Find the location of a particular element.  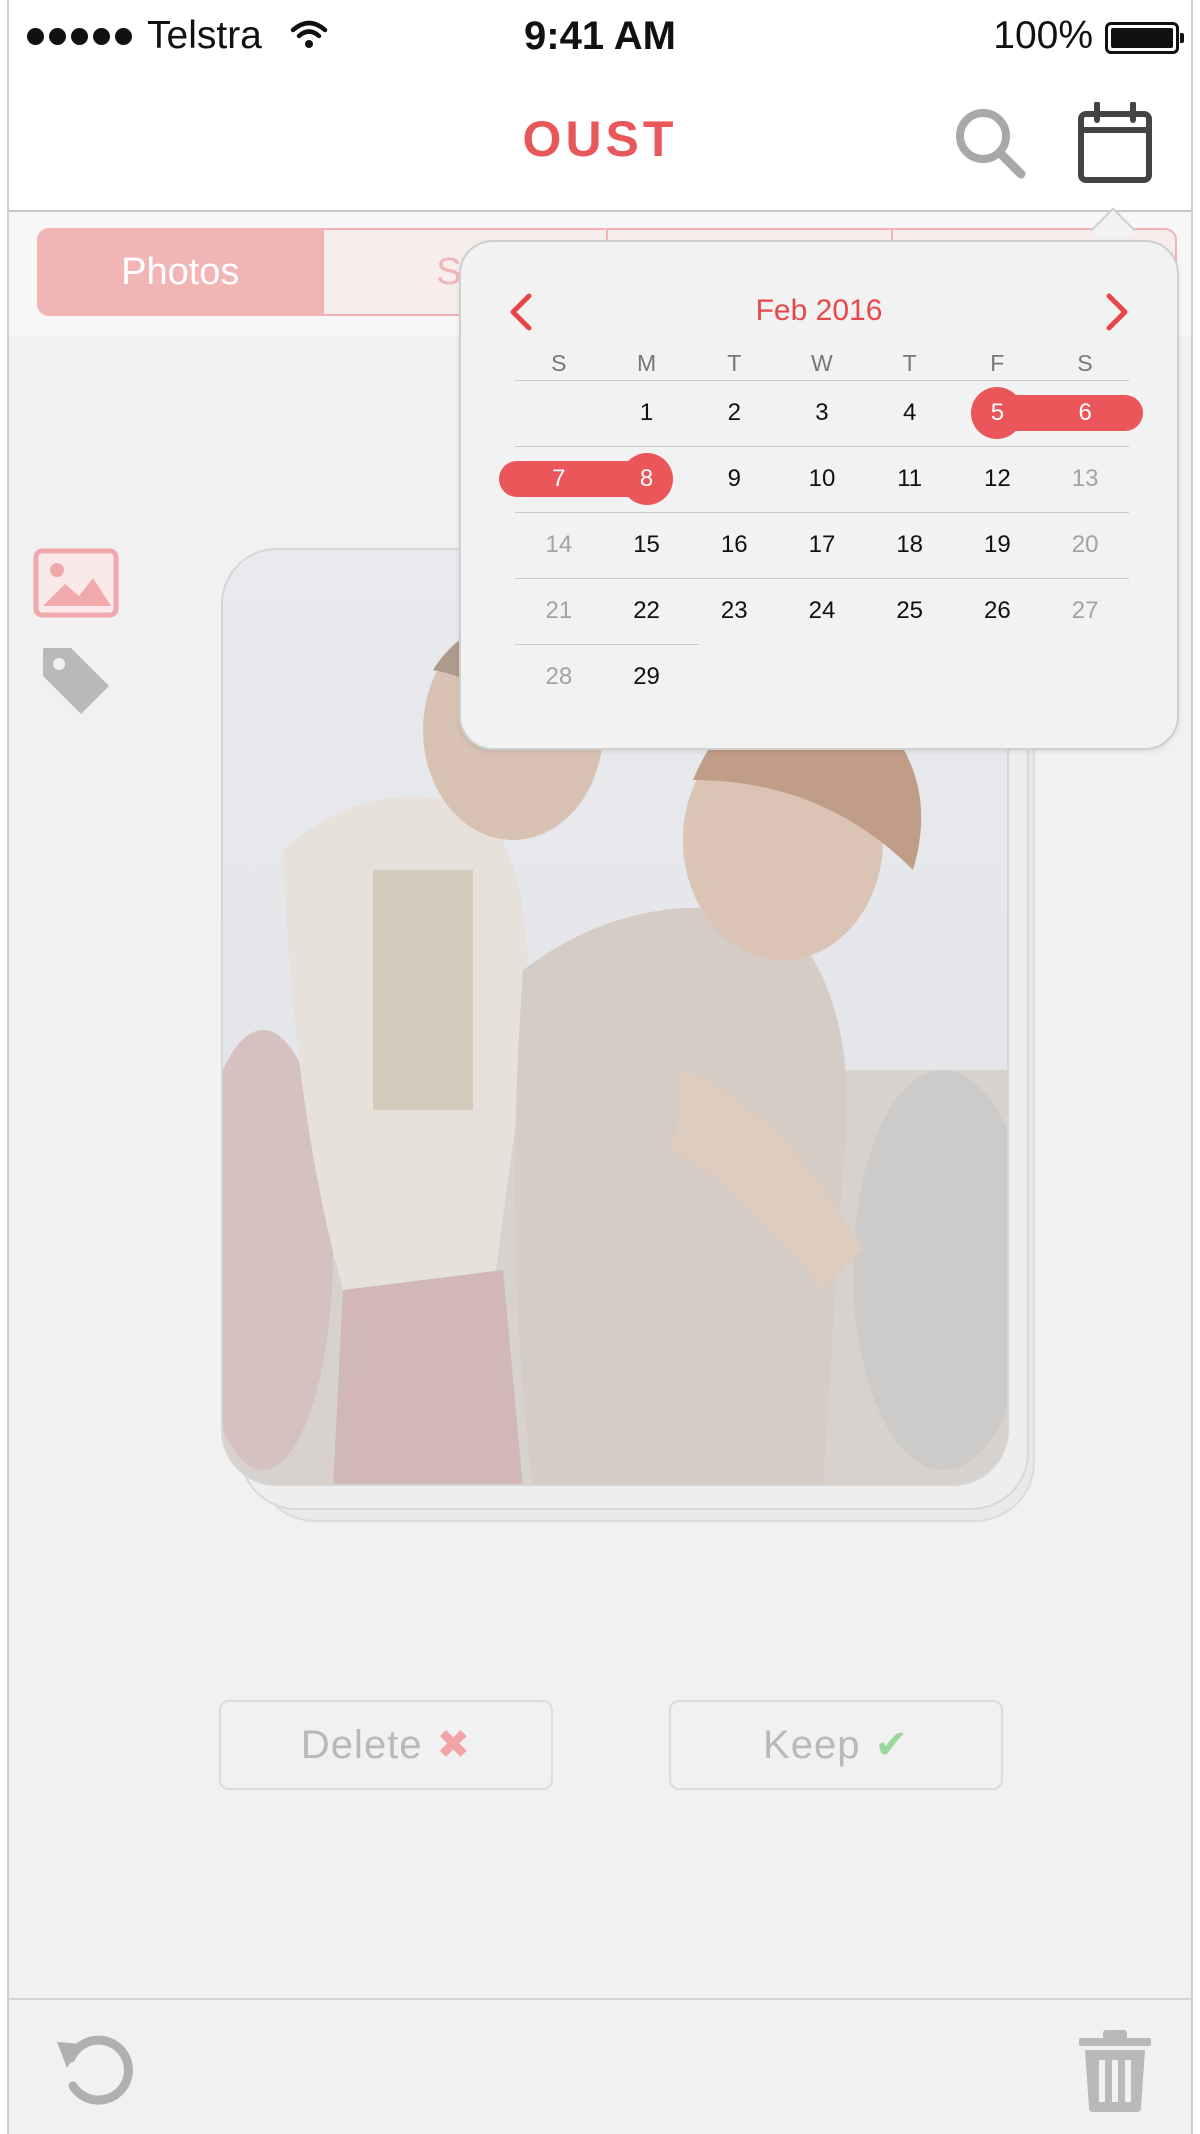

calendar-day-29: 29 is located at coordinates (647, 677).